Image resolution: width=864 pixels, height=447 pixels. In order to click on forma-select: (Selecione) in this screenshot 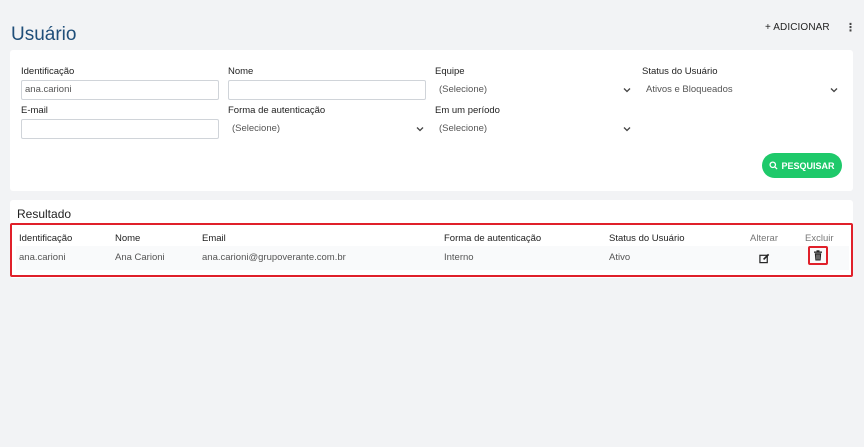, I will do `click(329, 129)`.